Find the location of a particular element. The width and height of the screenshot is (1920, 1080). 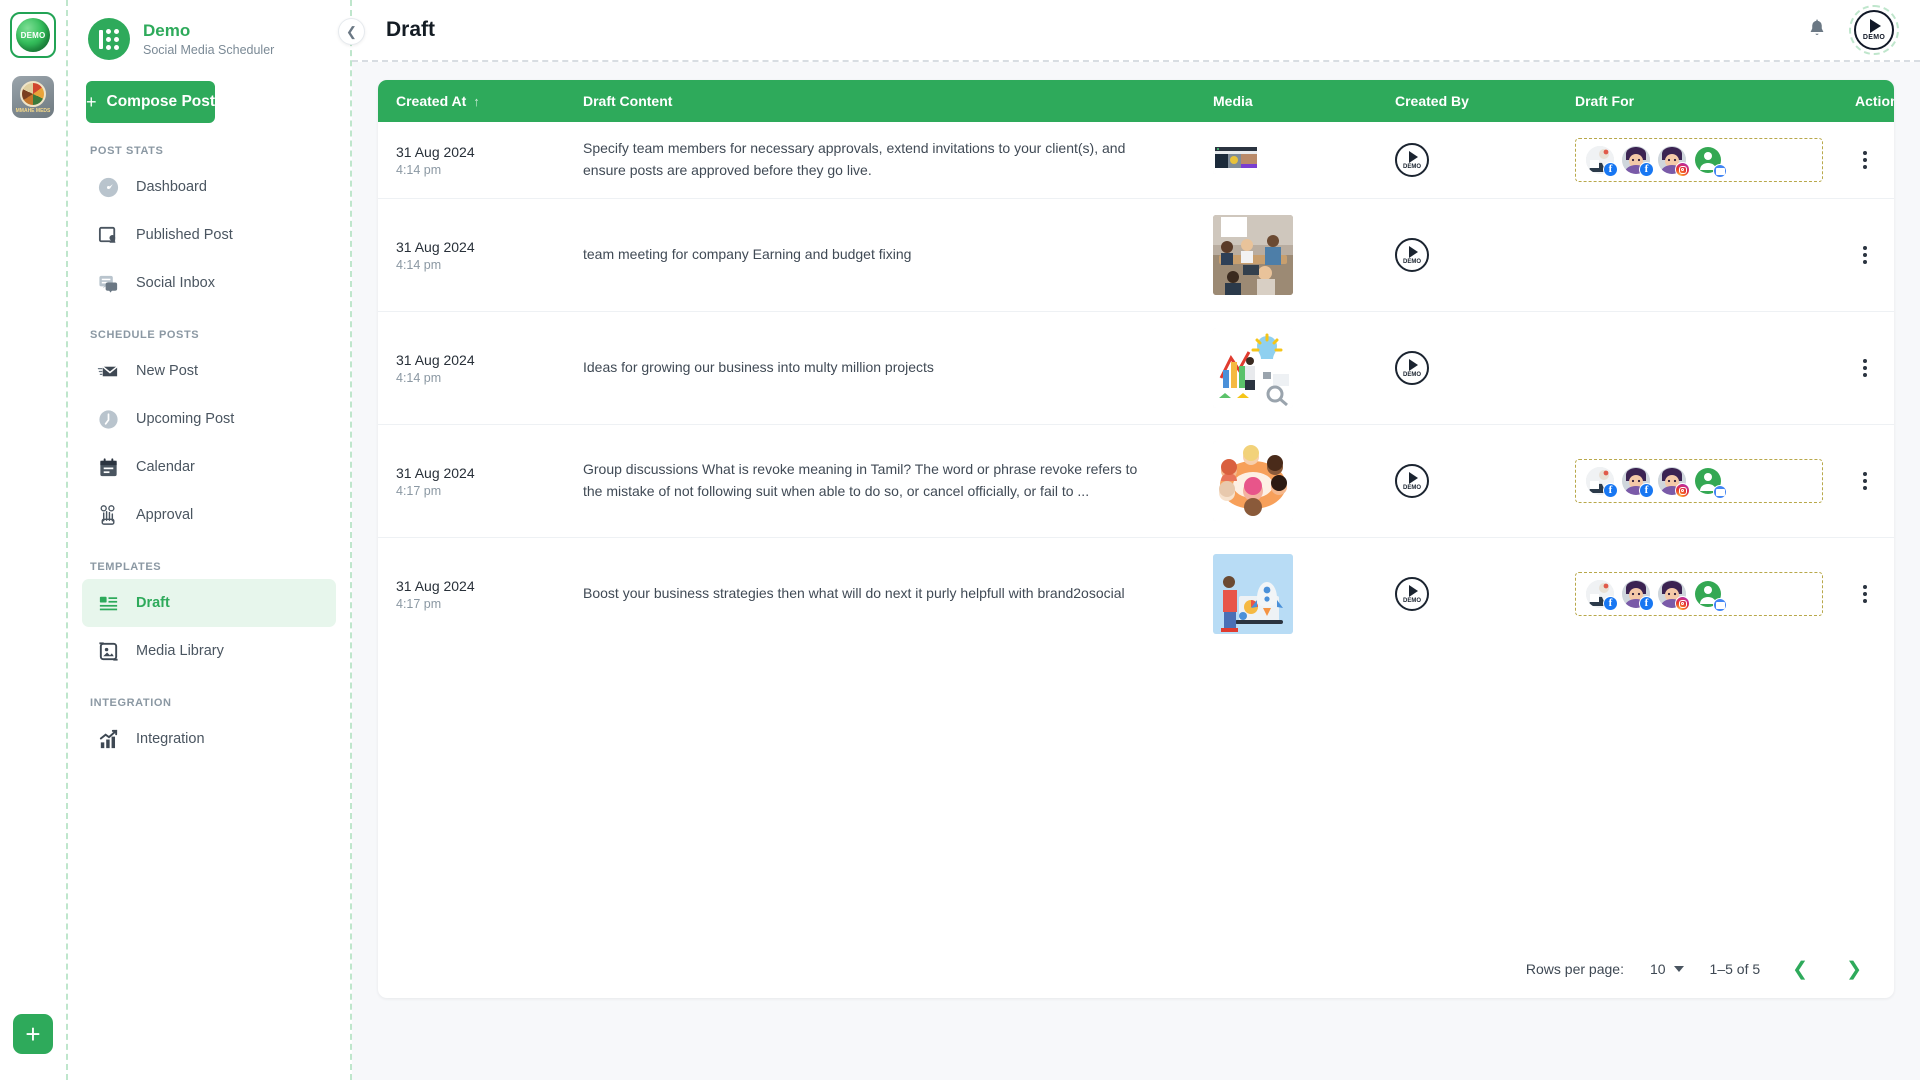

column-header-action: Action is located at coordinates (1874, 101).